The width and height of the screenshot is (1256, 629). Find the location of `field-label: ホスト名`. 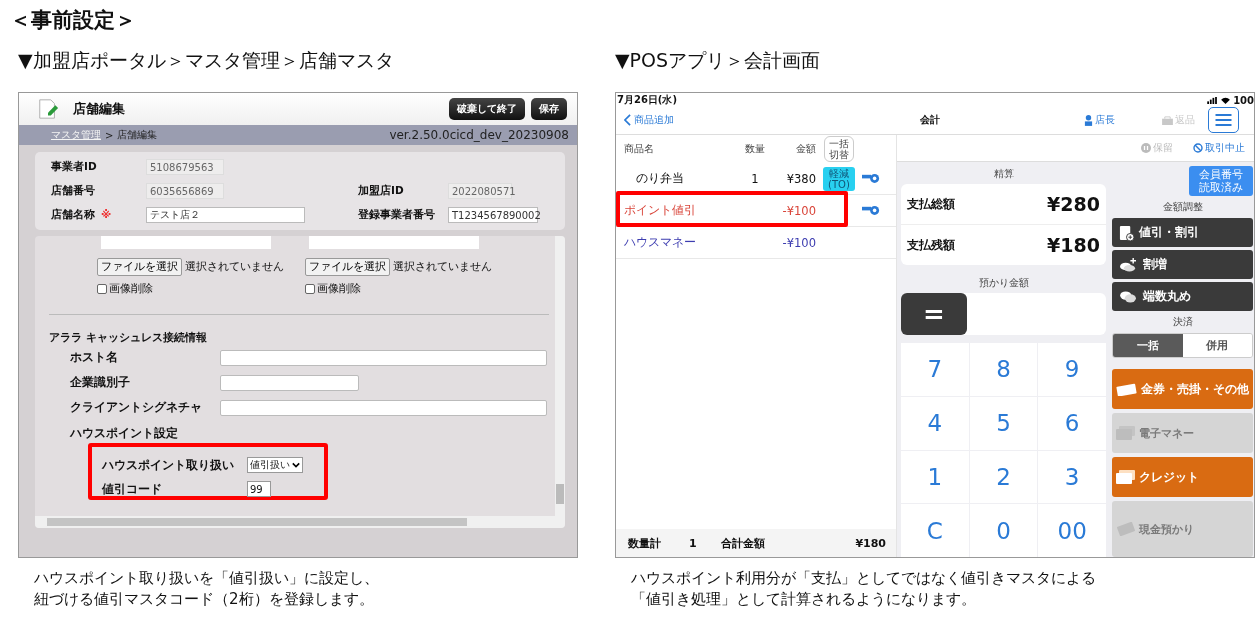

field-label: ホスト名 is located at coordinates (94, 357).